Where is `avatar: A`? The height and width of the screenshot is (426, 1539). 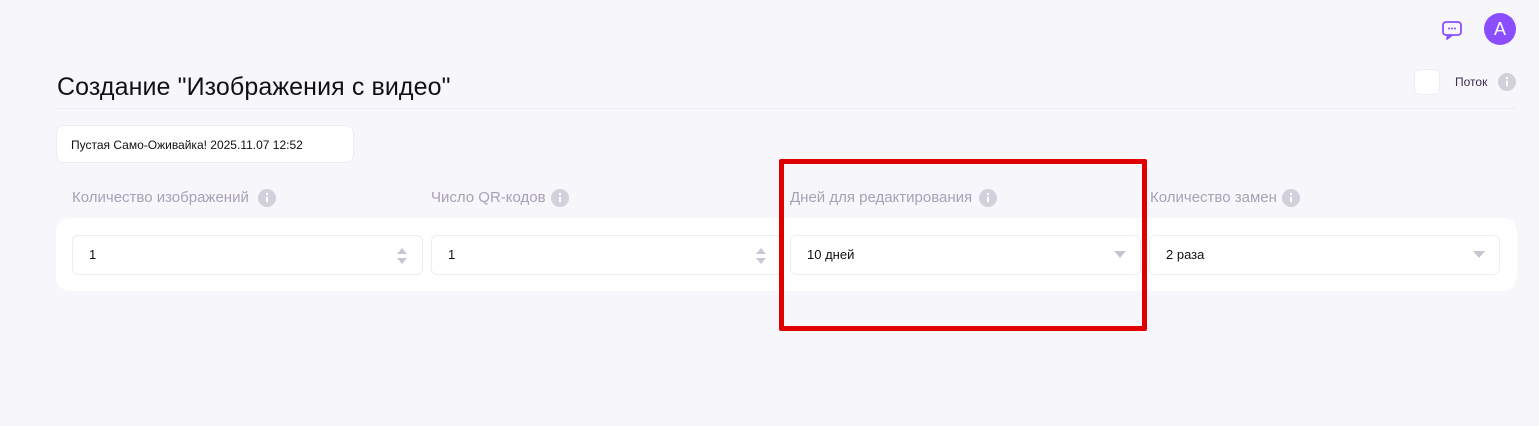 avatar: A is located at coordinates (1500, 29).